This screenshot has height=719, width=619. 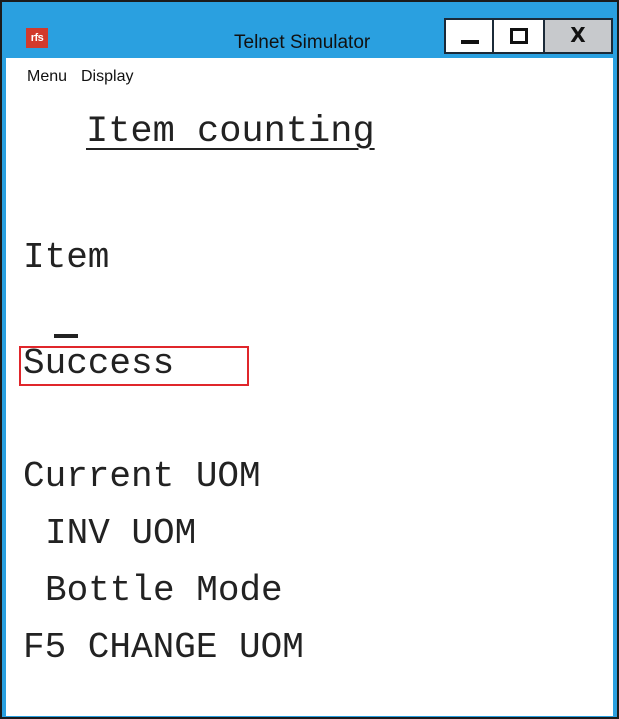 I want to click on inv-uom-value: INV UOM, so click(x=121, y=533).